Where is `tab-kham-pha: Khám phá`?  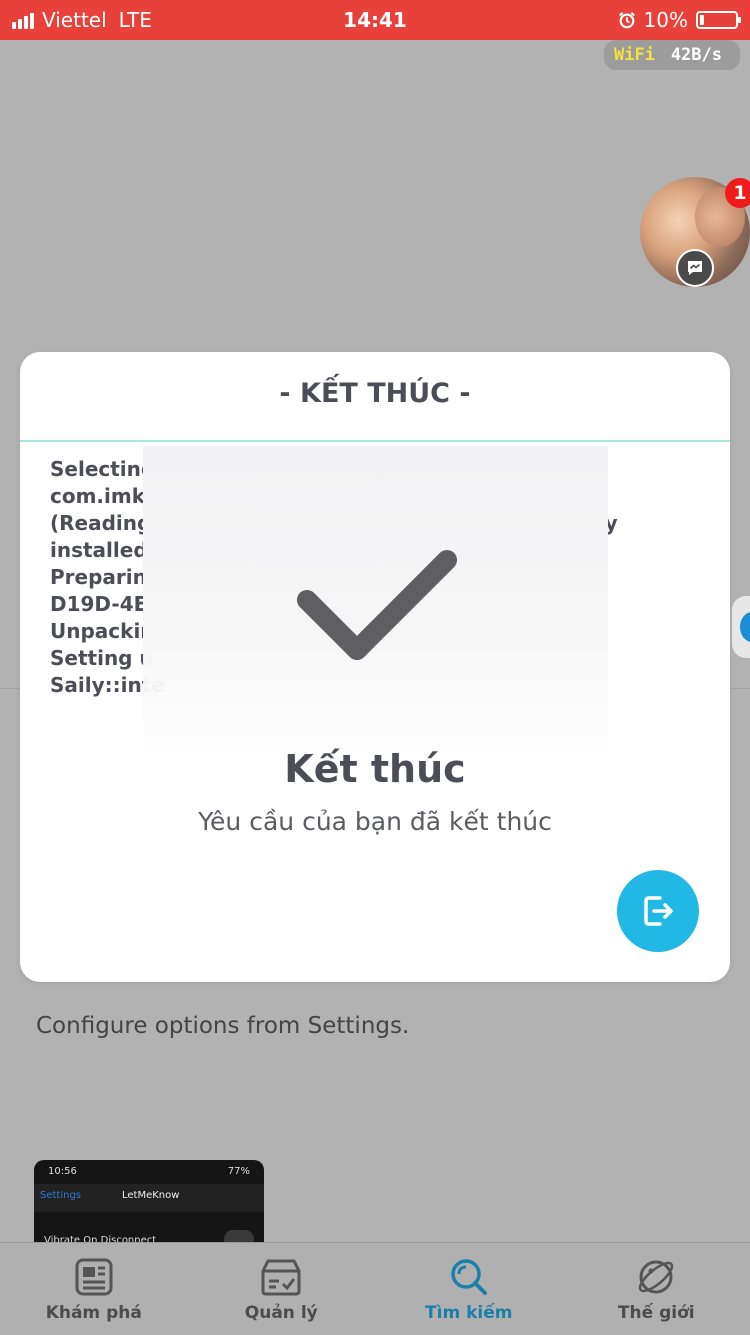
tab-kham-pha: Khám phá is located at coordinates (94, 1289).